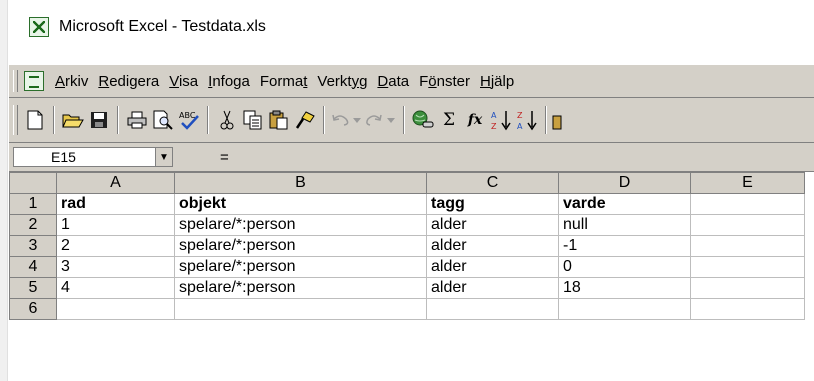 The height and width of the screenshot is (381, 814). What do you see at coordinates (449, 120) in the screenshot?
I see `autosum-icon: Σ` at bounding box center [449, 120].